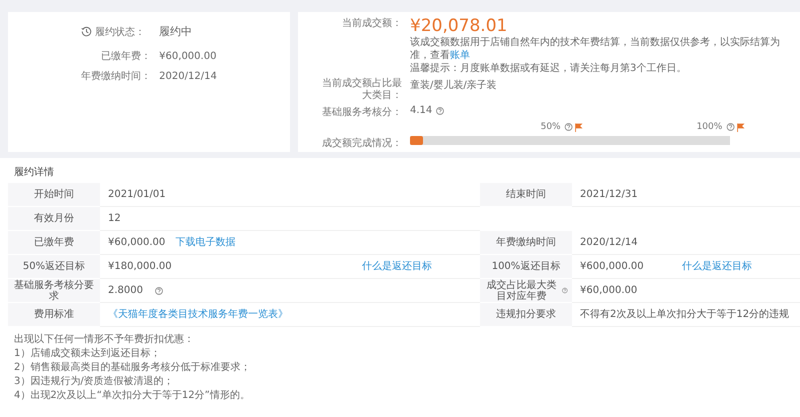  What do you see at coordinates (685, 314) in the screenshot?
I see `row-value: 不得有2次及以上单次扣分大于等于12分的违规` at bounding box center [685, 314].